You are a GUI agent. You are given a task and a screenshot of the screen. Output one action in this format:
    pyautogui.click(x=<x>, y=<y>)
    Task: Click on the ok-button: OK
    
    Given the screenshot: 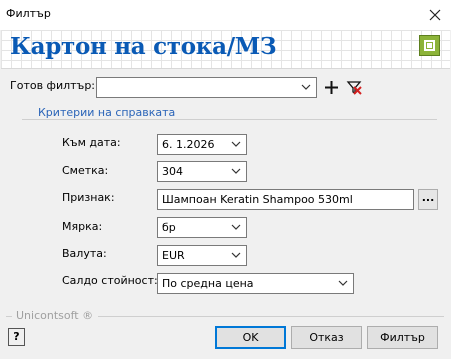 What is the action you would take?
    pyautogui.click(x=250, y=337)
    